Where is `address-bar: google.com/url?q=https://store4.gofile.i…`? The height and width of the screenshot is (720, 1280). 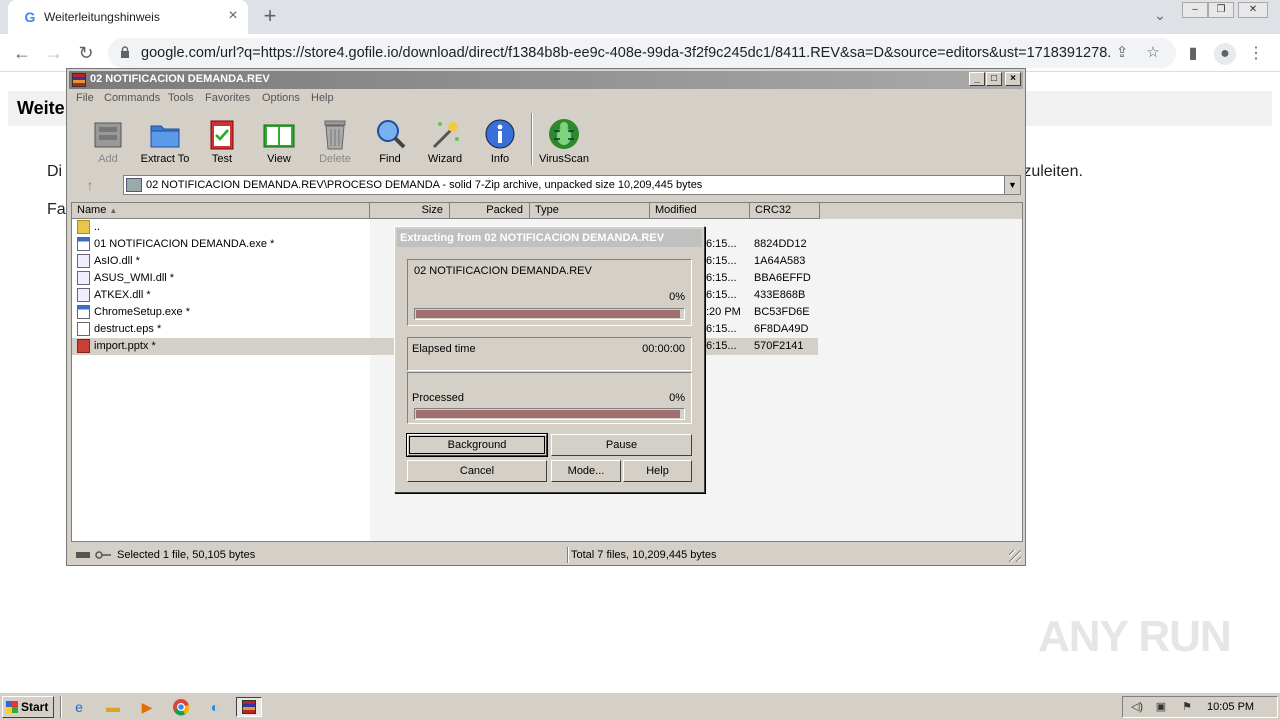 address-bar: google.com/url?q=https://store4.gofile.i… is located at coordinates (642, 53).